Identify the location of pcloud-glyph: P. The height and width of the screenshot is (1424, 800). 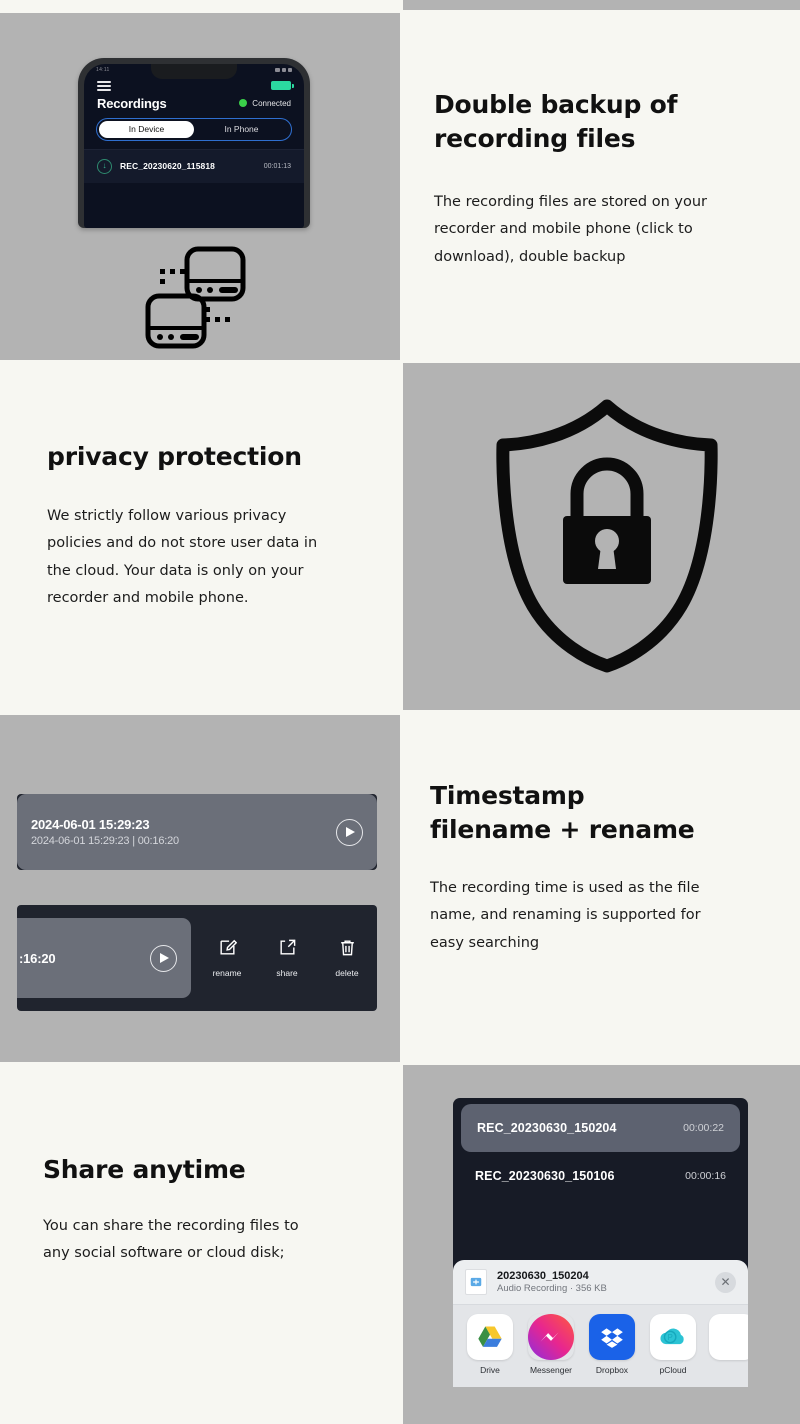
(672, 1336).